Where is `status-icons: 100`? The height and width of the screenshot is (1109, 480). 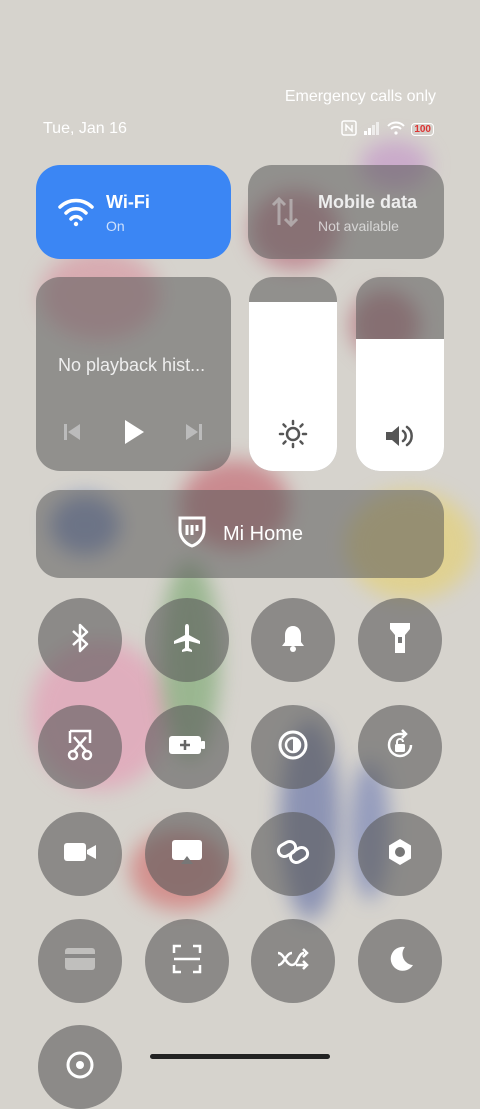 status-icons: 100 is located at coordinates (387, 129).